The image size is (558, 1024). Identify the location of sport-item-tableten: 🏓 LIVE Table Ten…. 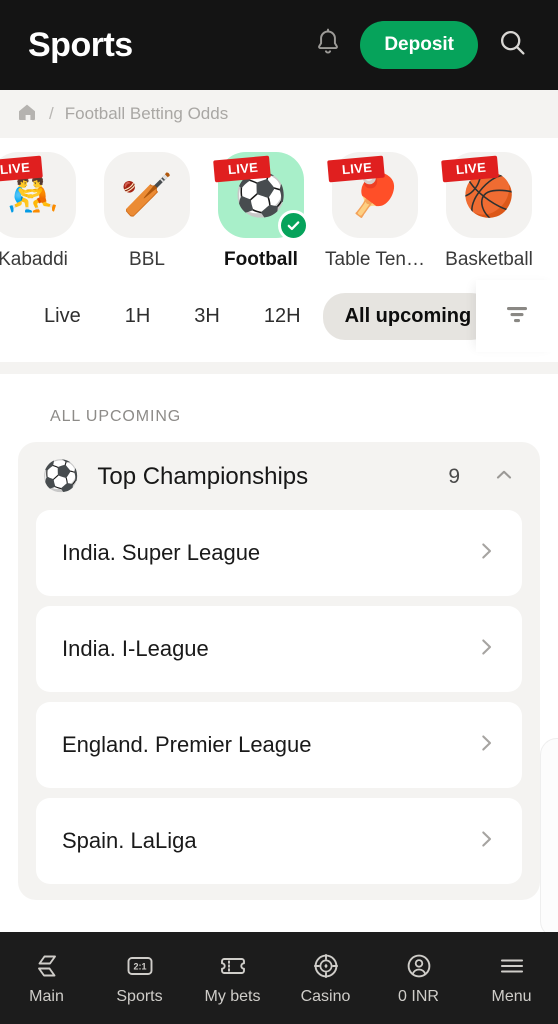
(375, 211).